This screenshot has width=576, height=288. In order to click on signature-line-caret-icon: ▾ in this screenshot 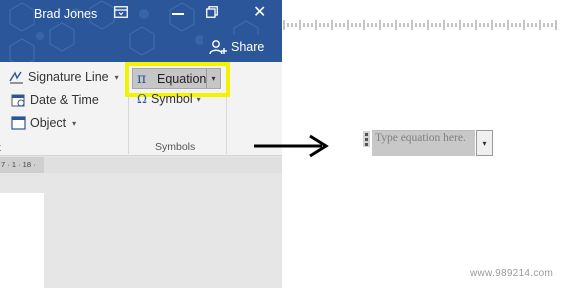, I will do `click(116, 77)`.